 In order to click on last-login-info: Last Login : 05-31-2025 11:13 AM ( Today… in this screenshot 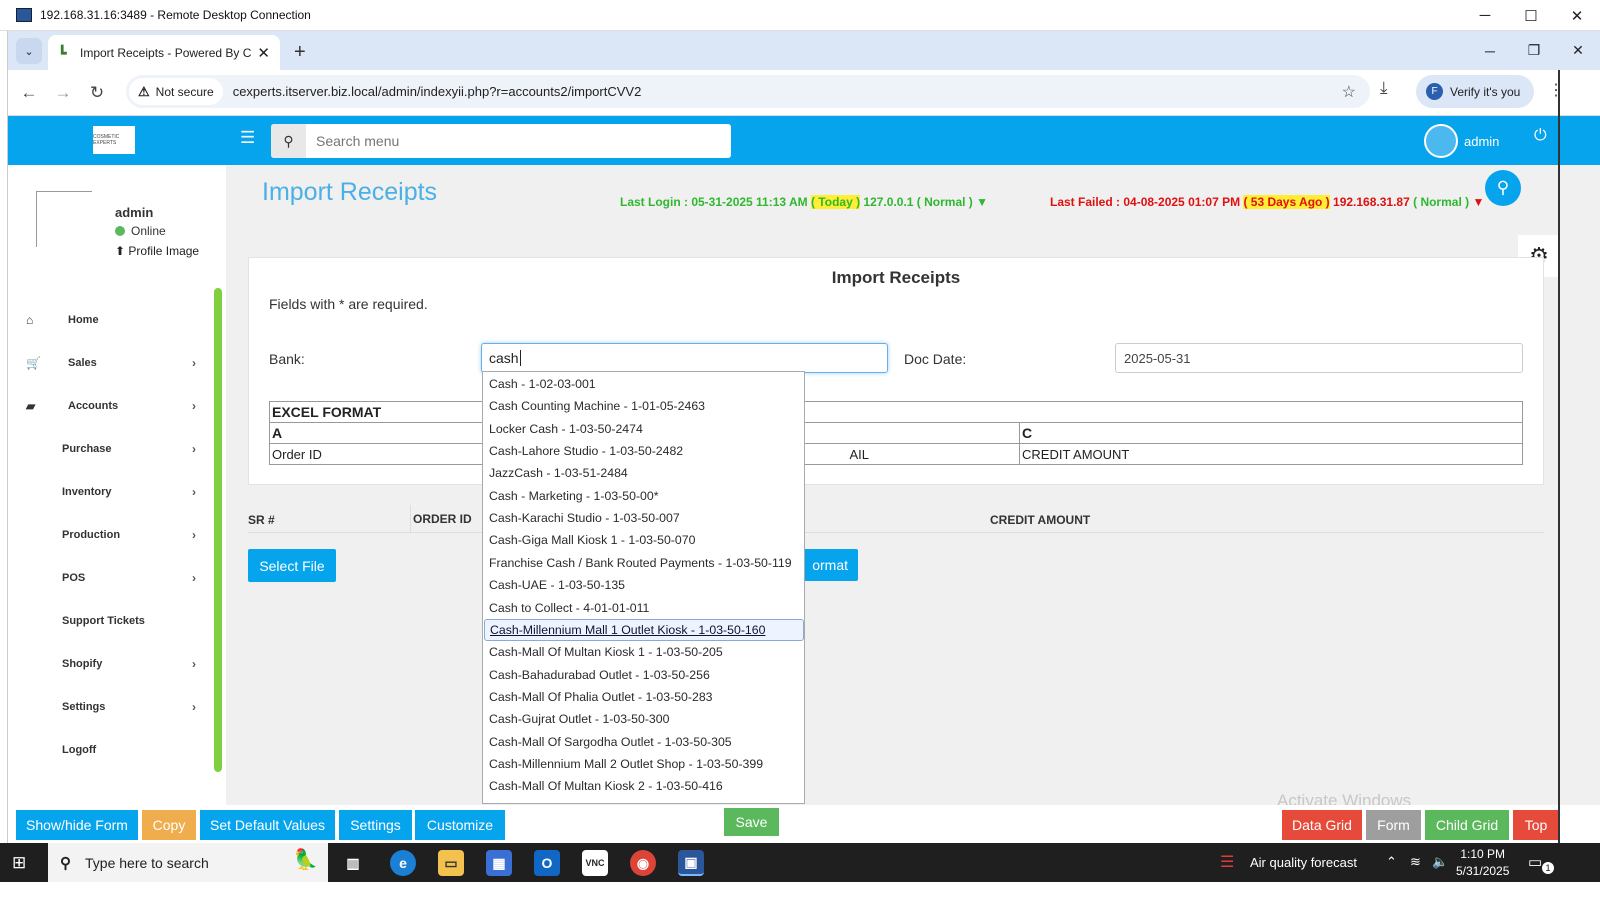, I will do `click(804, 202)`.